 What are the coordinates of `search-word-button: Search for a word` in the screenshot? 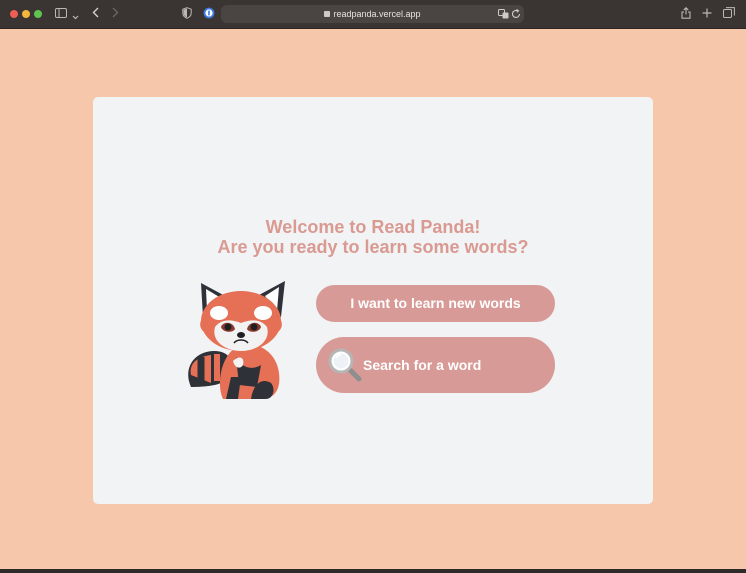 It's located at (435, 365).